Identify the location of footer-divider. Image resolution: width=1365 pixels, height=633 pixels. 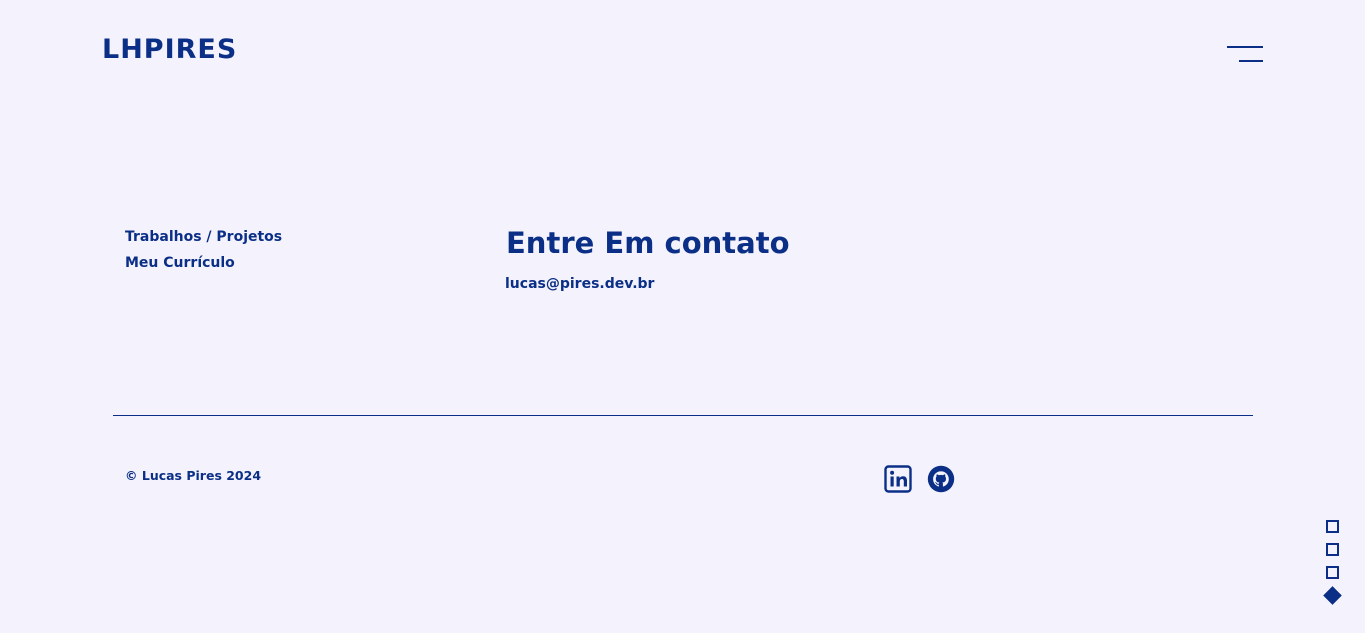
(683, 415).